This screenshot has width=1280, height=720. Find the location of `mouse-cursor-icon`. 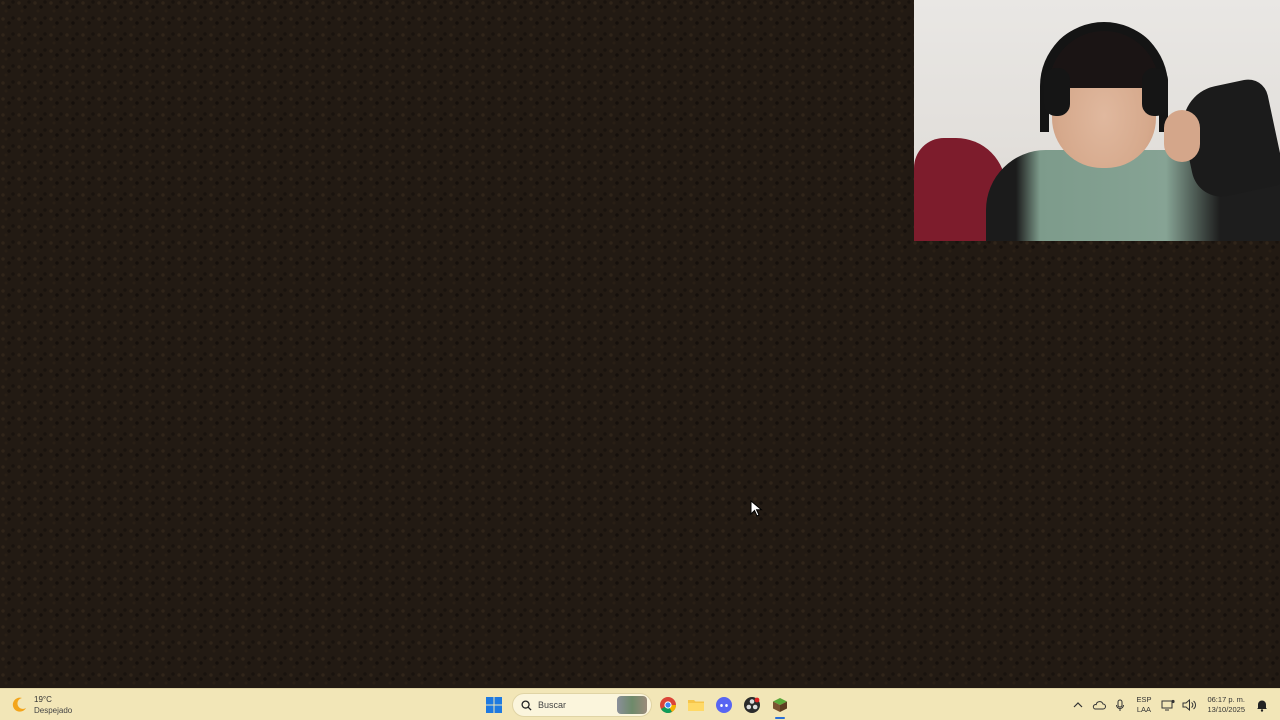

mouse-cursor-icon is located at coordinates (756, 508).